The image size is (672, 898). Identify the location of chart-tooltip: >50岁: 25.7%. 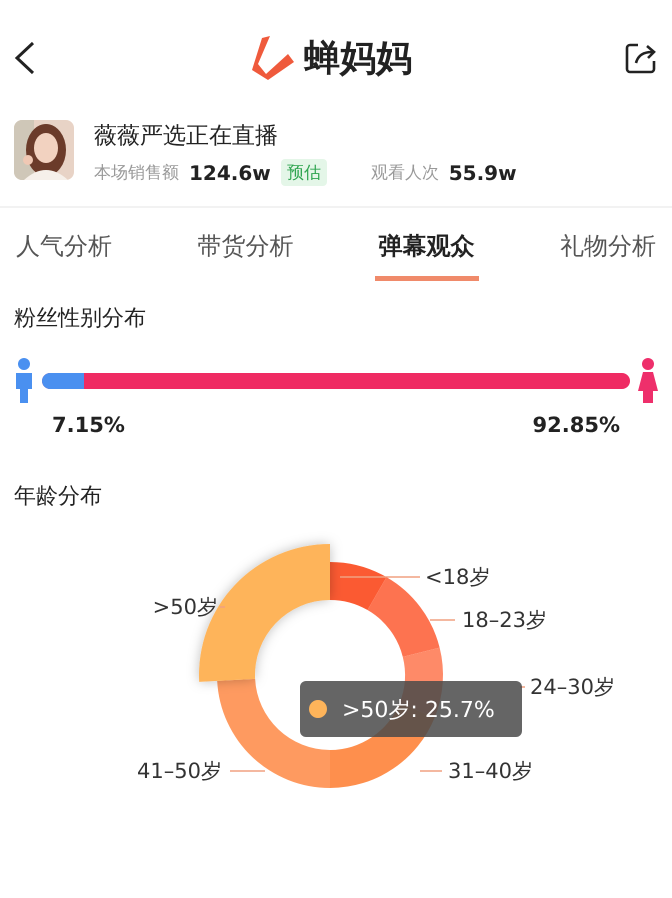
(411, 709).